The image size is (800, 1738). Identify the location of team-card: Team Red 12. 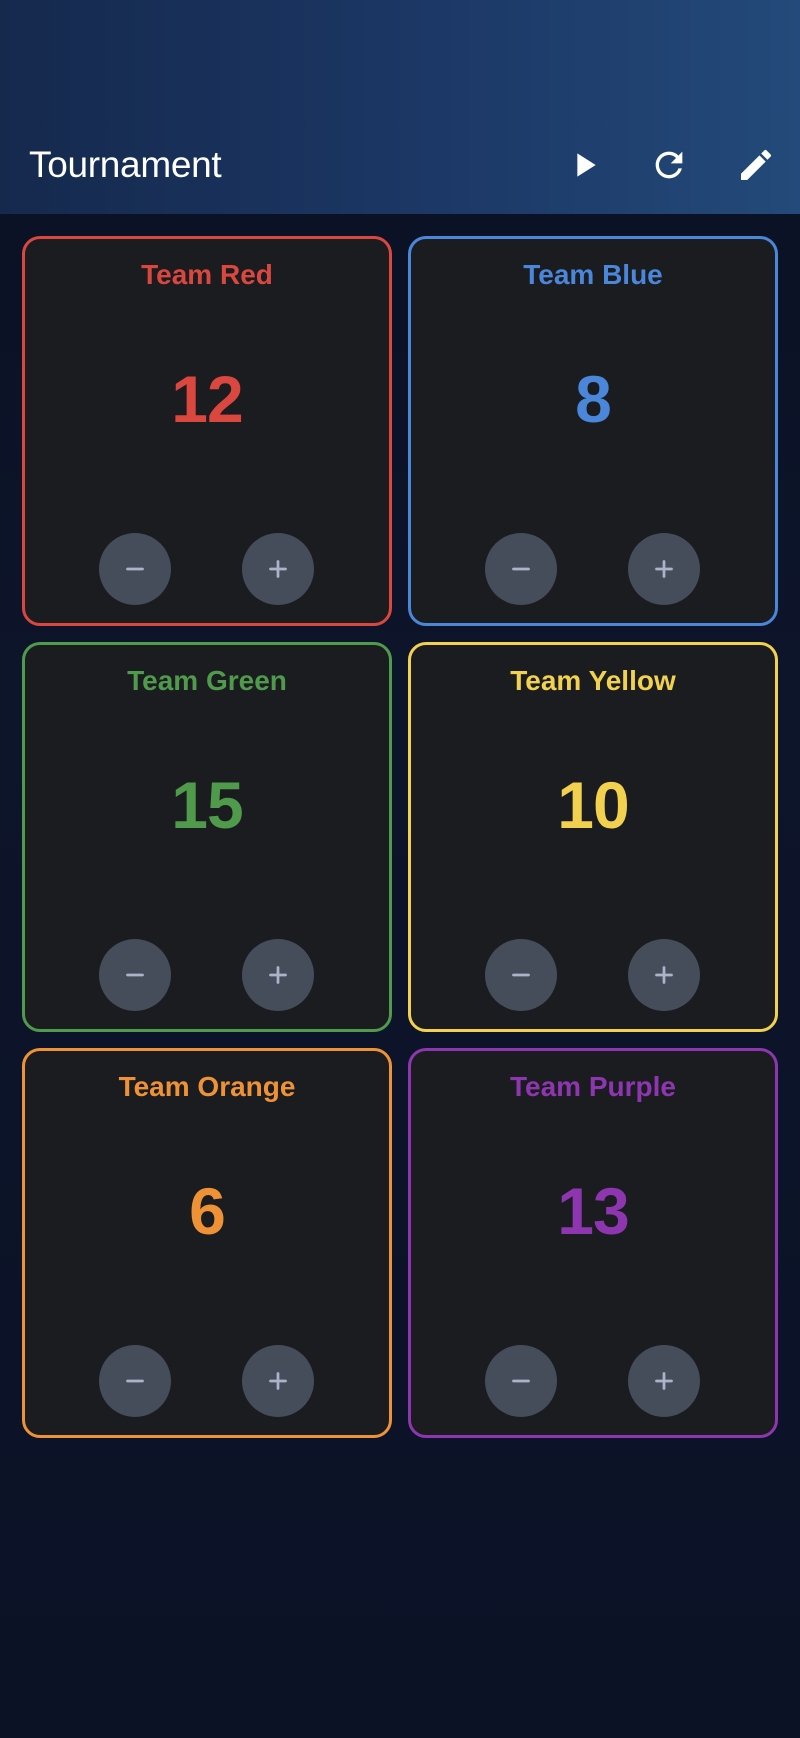
(207, 431).